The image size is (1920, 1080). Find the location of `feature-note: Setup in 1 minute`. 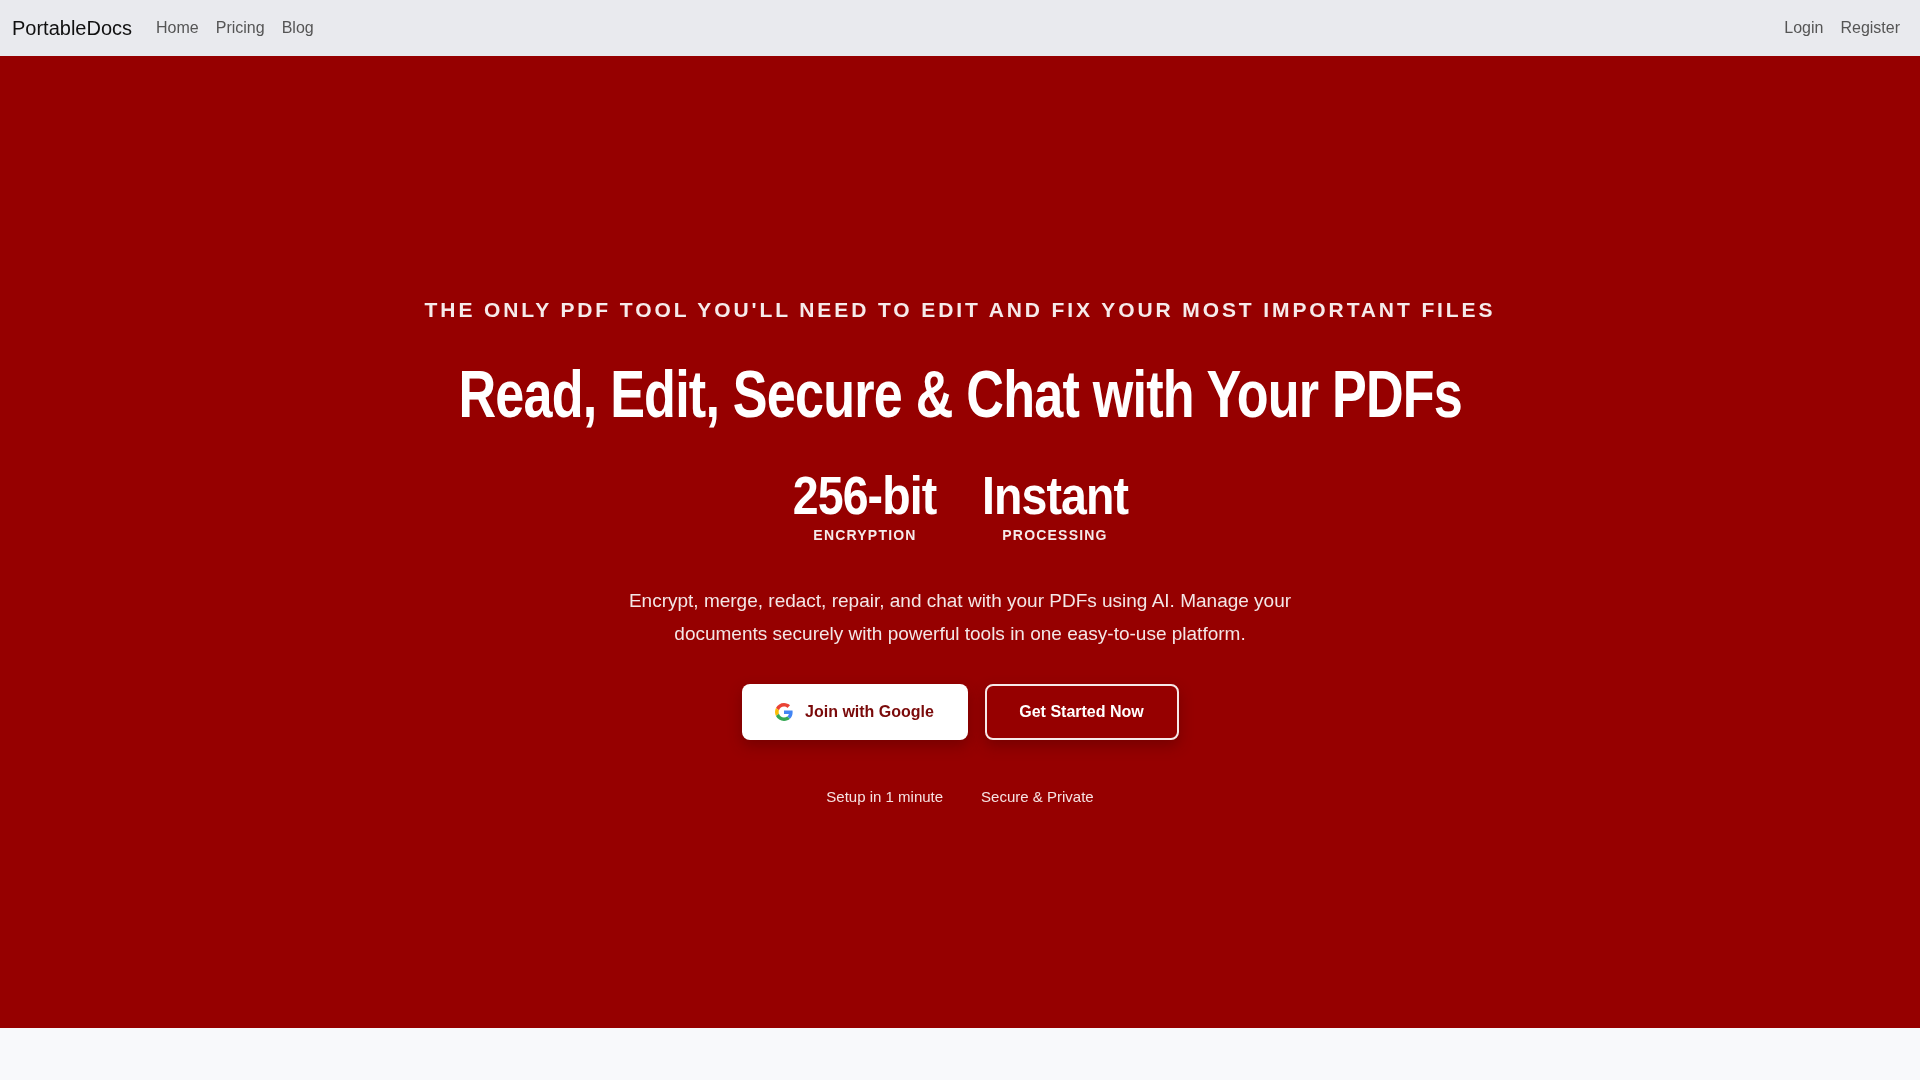

feature-note: Setup in 1 minute is located at coordinates (885, 797).